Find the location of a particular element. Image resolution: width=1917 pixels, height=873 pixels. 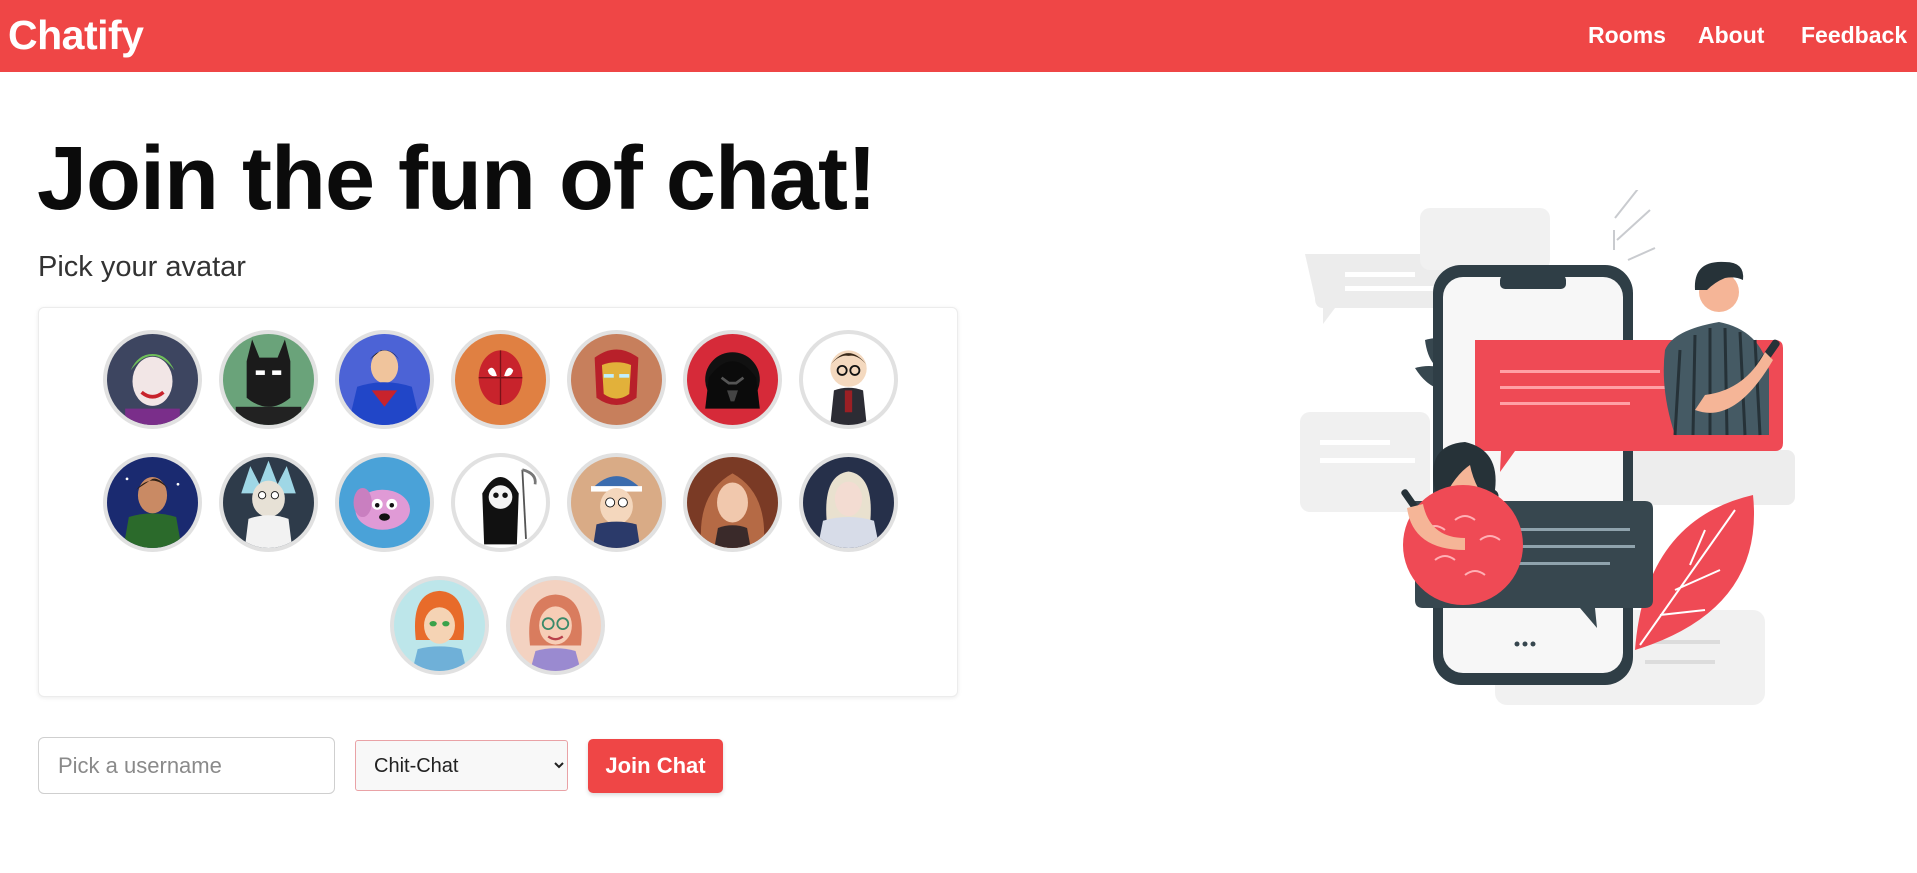

avatar-batman is located at coordinates (268, 379).